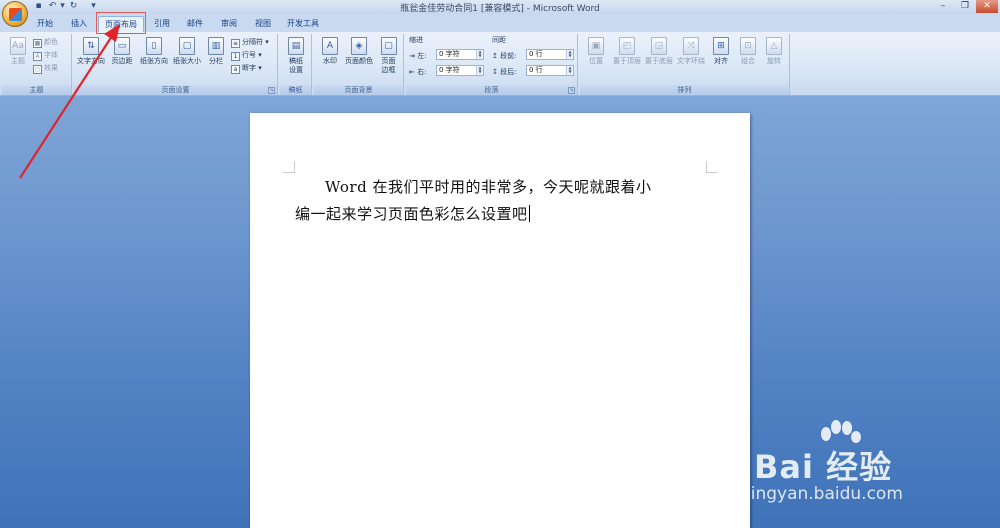 This screenshot has height=528, width=1000. Describe the element at coordinates (216, 46) in the screenshot. I see `columns-icon: ▥` at that location.